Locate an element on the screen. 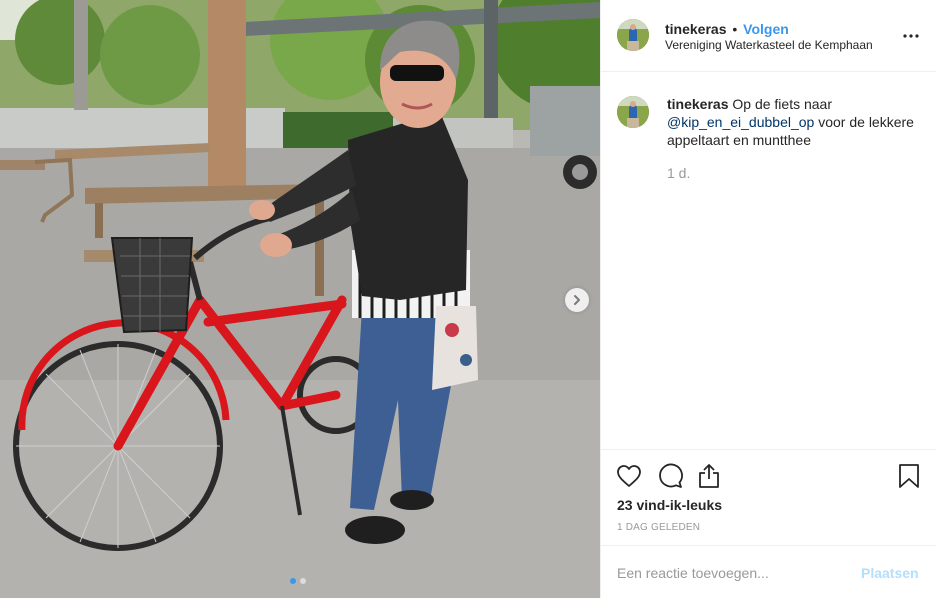 The image size is (936, 598). caption-username-link: tinekeras is located at coordinates (697, 104).